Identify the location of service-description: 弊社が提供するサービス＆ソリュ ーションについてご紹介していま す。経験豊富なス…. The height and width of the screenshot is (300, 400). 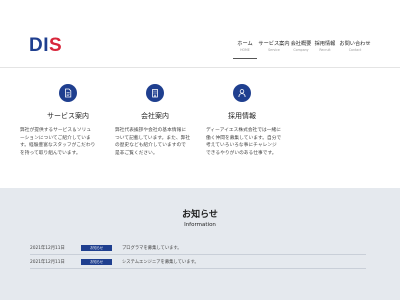
(68, 142).